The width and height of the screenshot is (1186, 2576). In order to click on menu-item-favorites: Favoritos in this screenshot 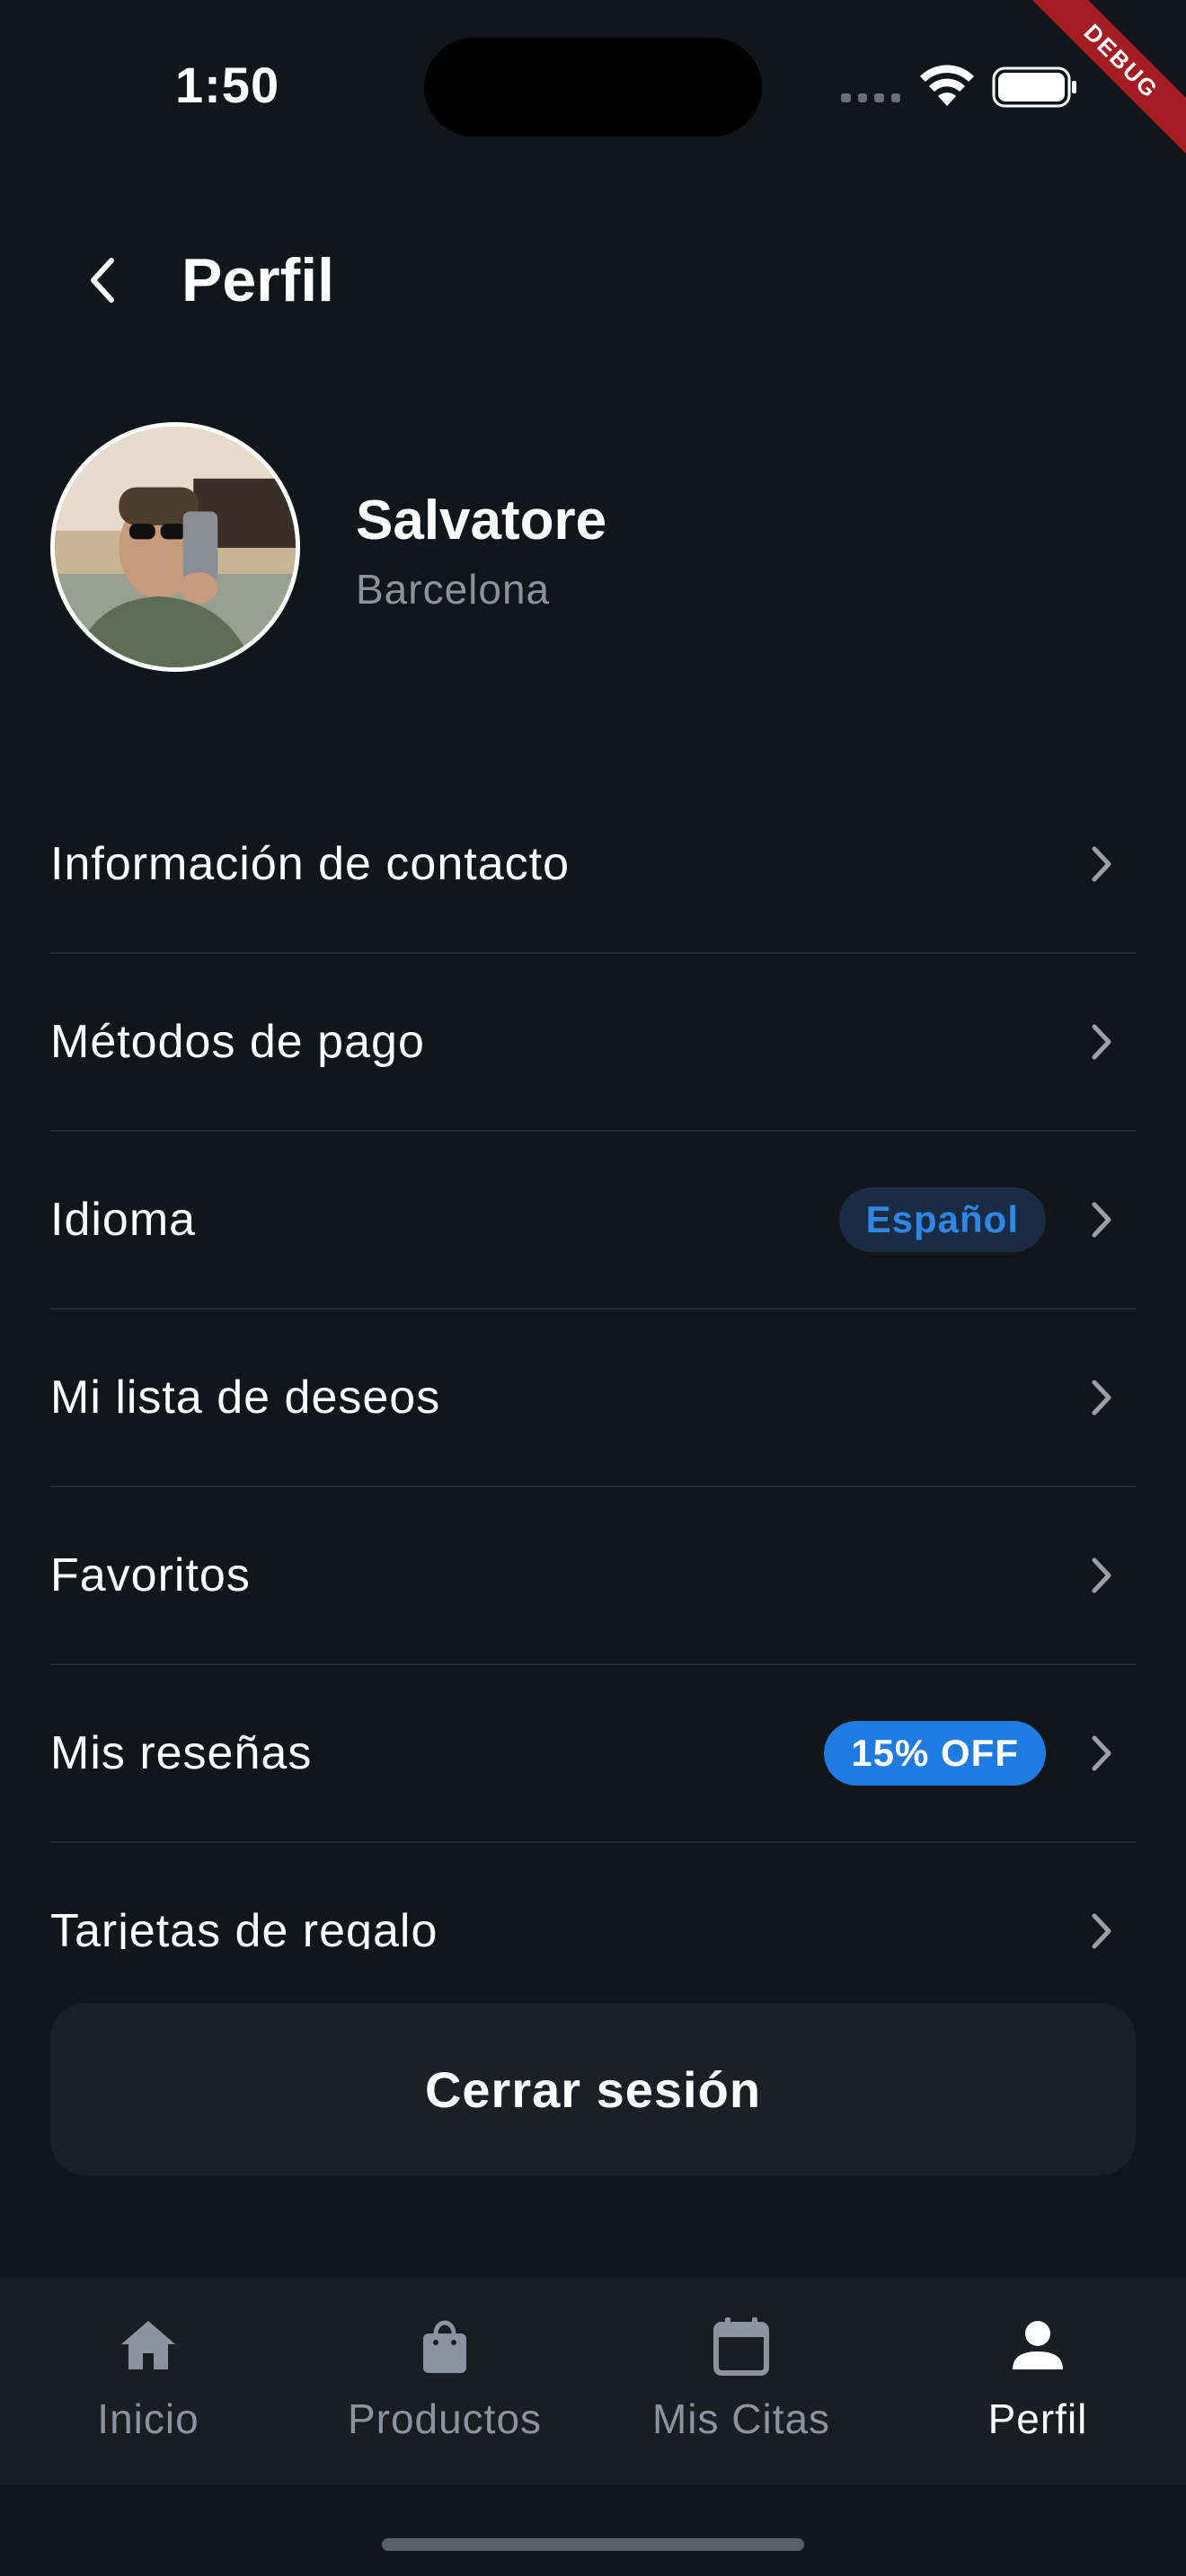, I will do `click(593, 1576)`.